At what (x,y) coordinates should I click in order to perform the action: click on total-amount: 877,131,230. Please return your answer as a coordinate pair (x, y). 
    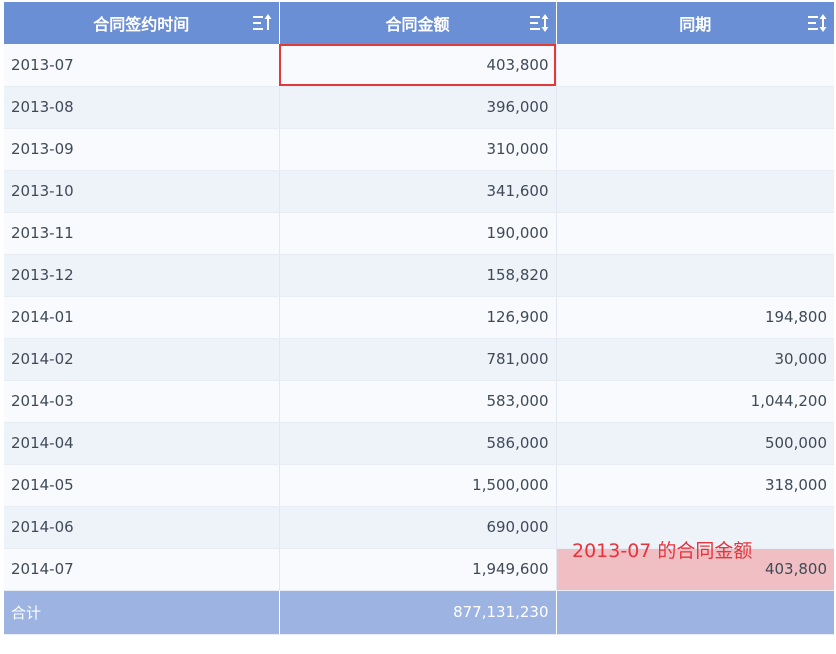
    Looking at the image, I should click on (418, 612).